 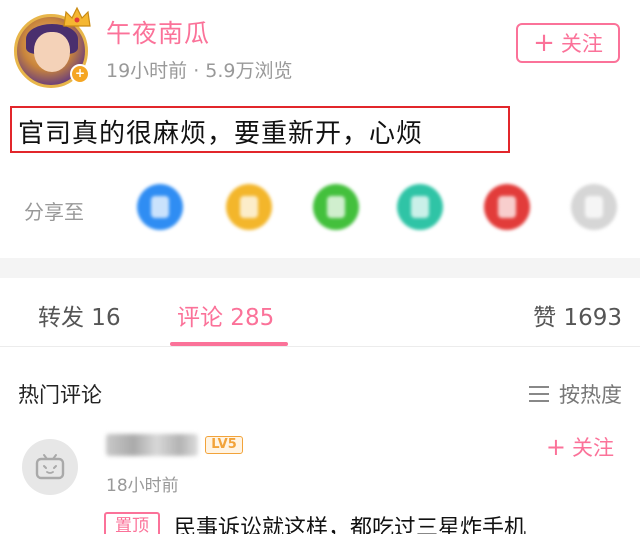 I want to click on follow-commenter-button: + 关注, so click(x=580, y=447).